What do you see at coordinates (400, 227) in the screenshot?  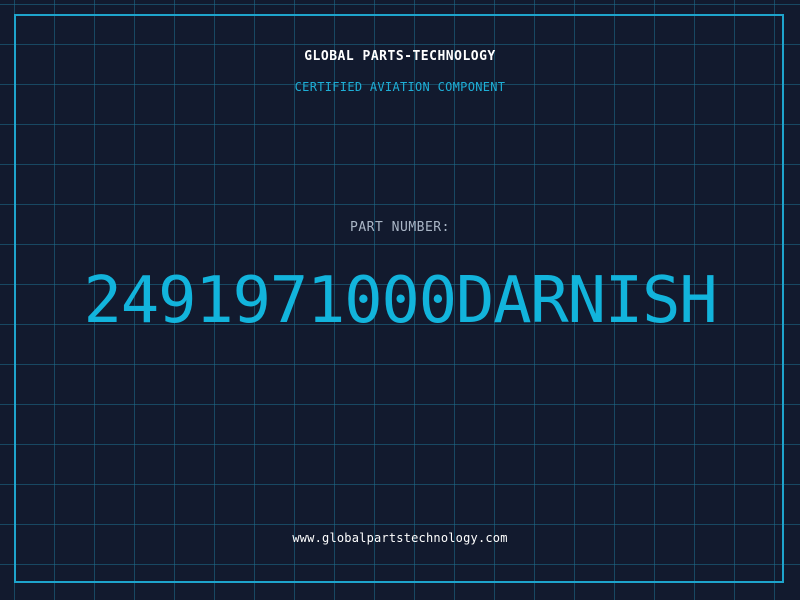 I see `part-number-label: PART NUMBER:` at bounding box center [400, 227].